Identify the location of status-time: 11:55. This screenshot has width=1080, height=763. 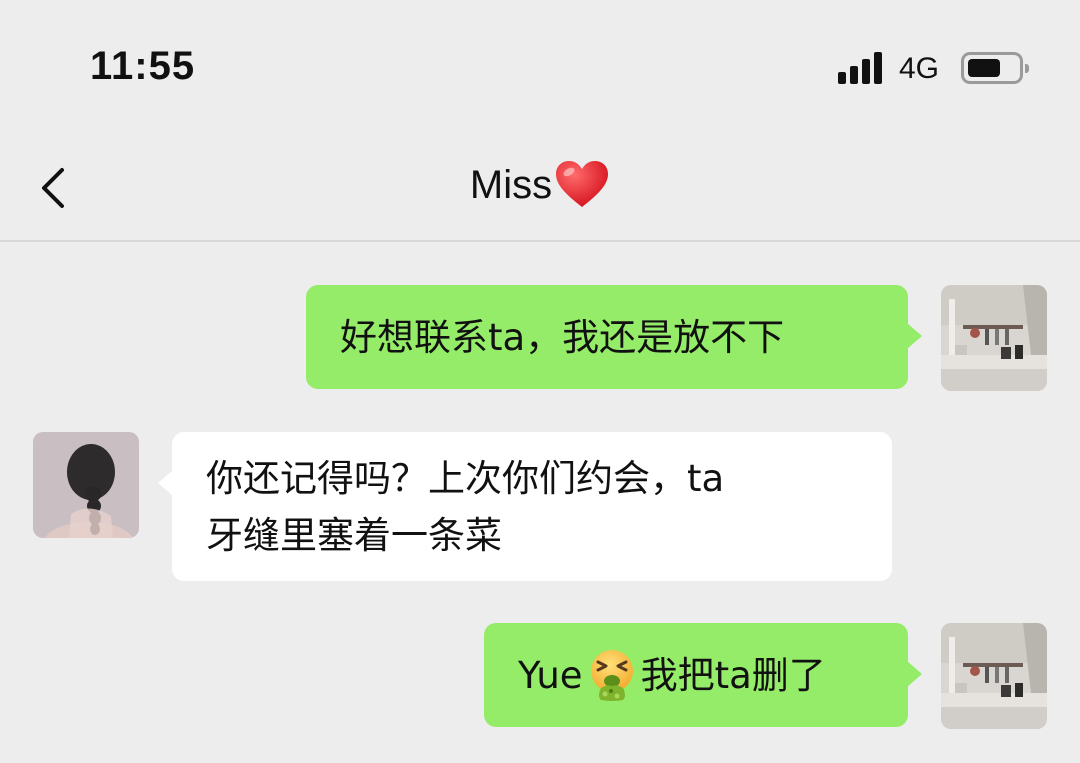
(143, 66).